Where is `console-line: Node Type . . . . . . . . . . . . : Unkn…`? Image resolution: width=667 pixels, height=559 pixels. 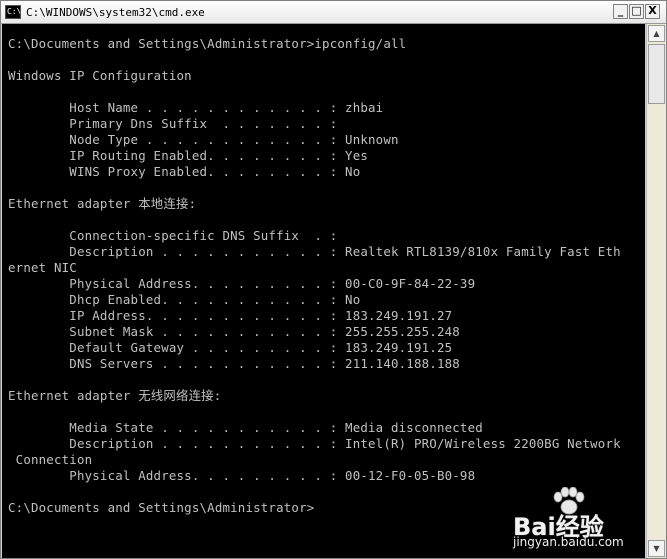
console-line: Node Type . . . . . . . . . . . . : Unkn… is located at coordinates (203, 139).